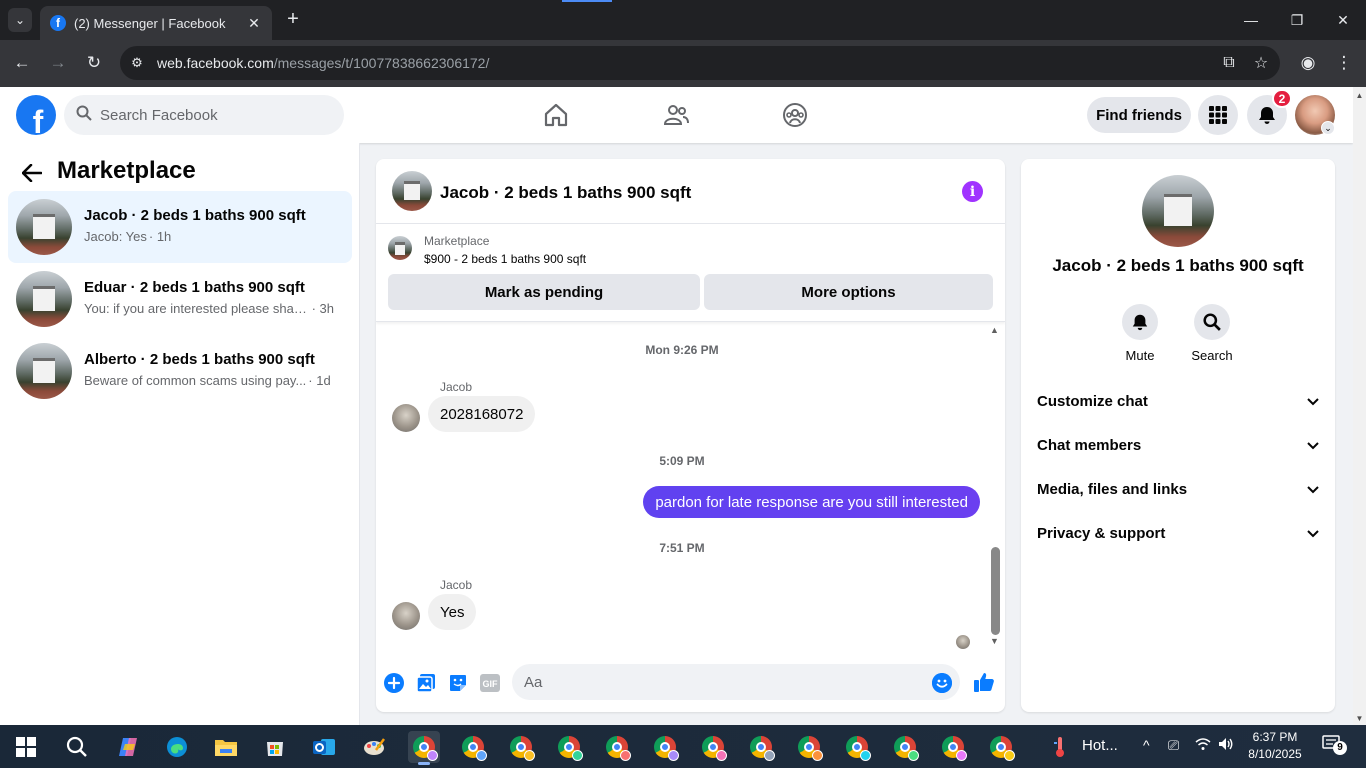 The image size is (1366, 768). Describe the element at coordinates (1359, 95) in the screenshot. I see `scroll-up-arrow-icon: ▲` at that location.